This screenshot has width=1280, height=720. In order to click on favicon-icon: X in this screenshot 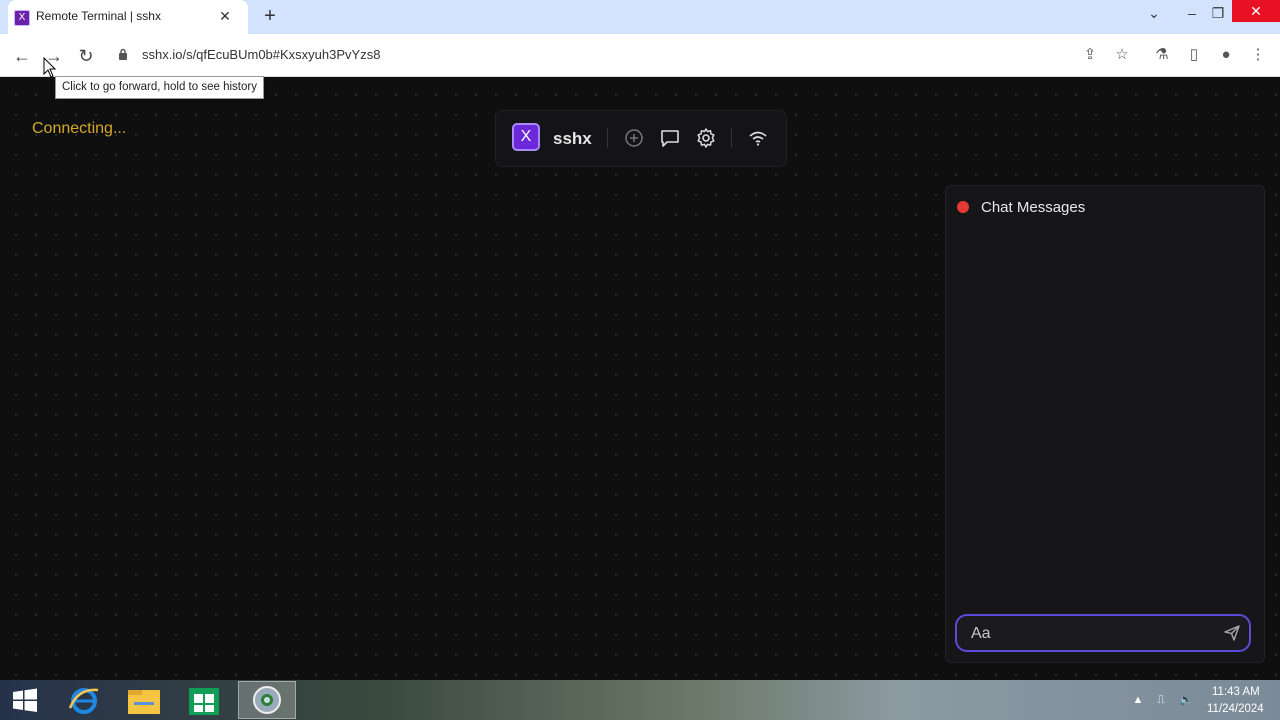, I will do `click(22, 18)`.